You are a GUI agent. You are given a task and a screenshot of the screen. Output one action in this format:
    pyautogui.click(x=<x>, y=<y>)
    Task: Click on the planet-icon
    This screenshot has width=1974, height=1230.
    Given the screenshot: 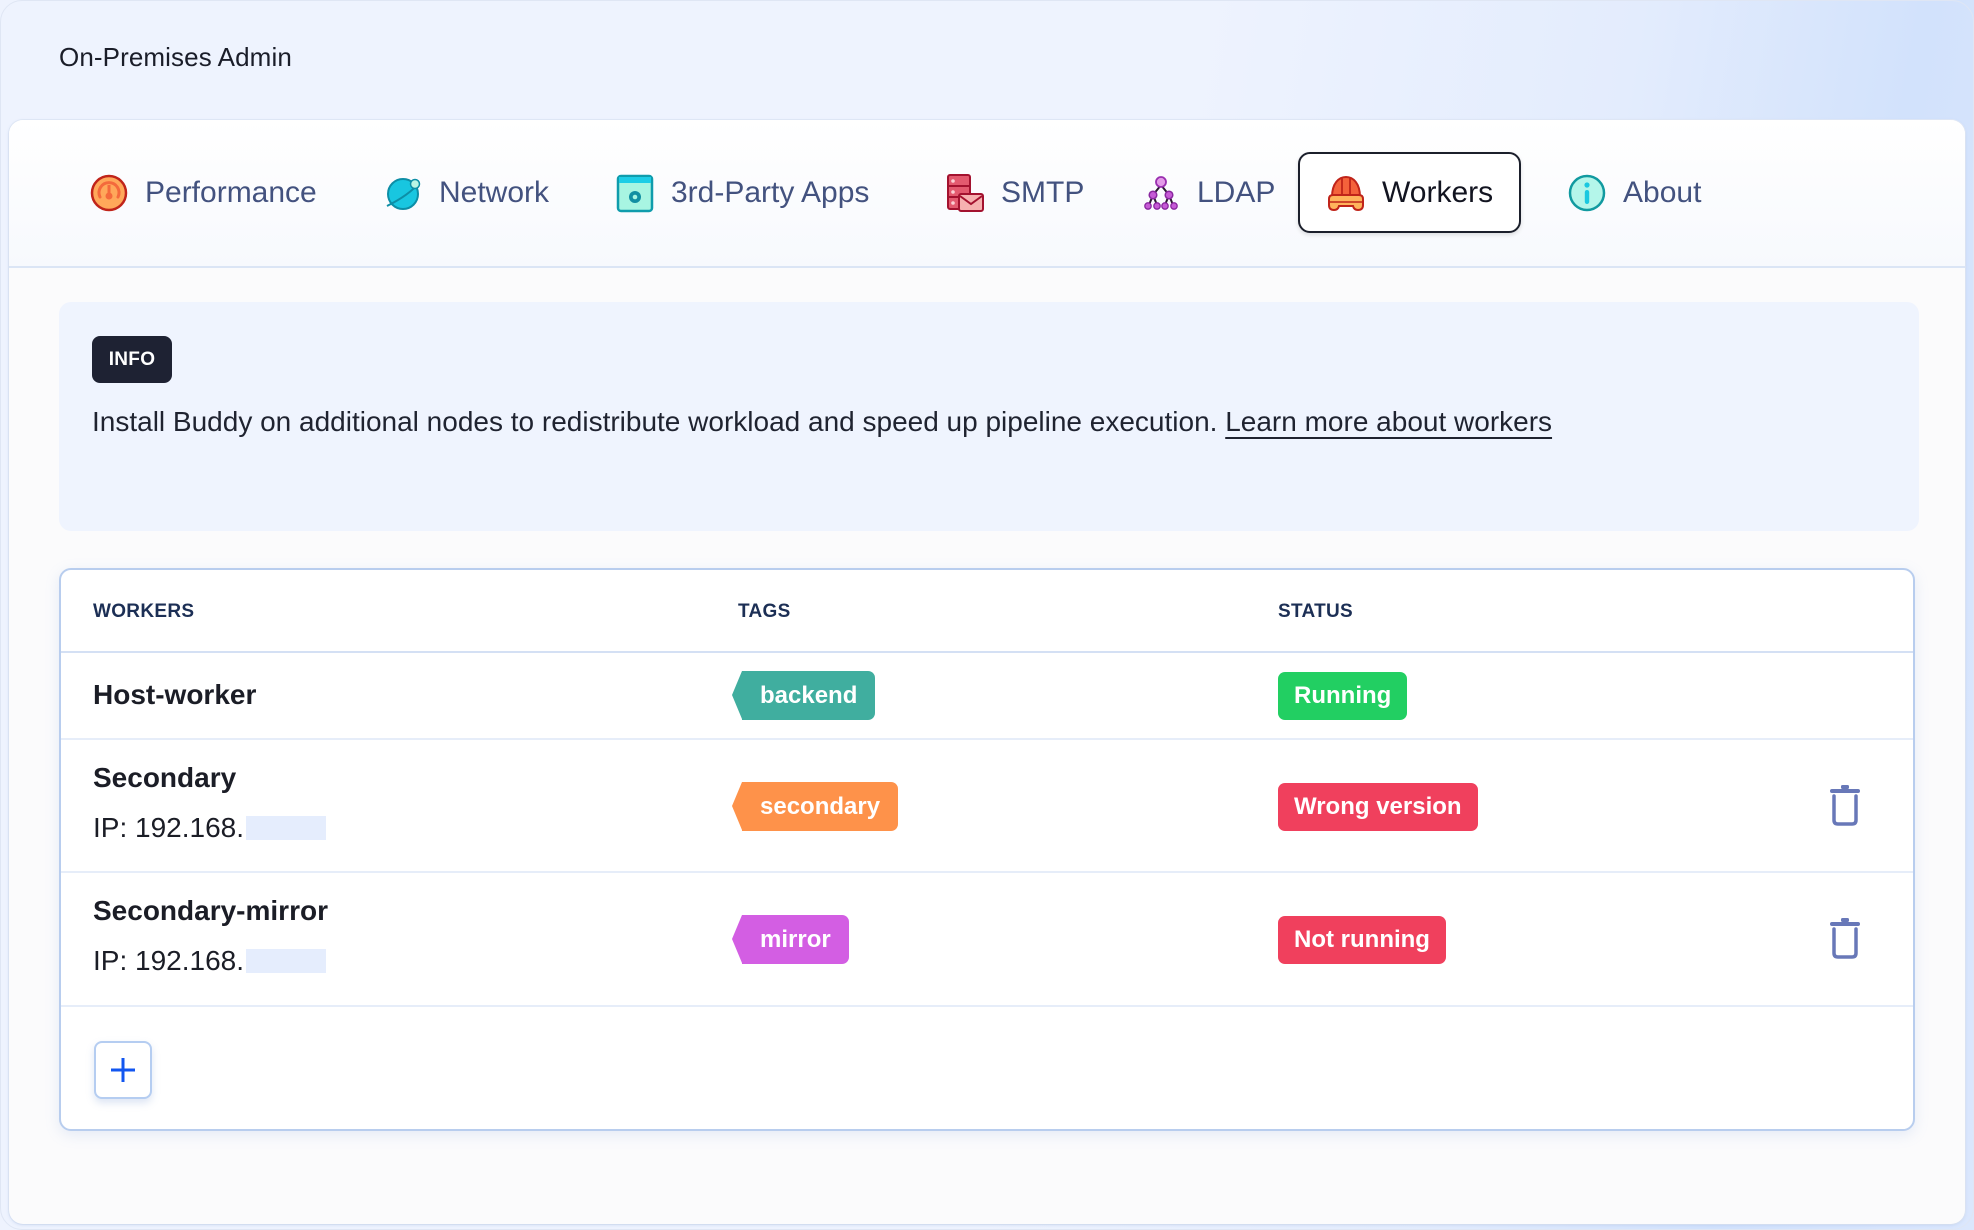 What is the action you would take?
    pyautogui.click(x=403, y=193)
    